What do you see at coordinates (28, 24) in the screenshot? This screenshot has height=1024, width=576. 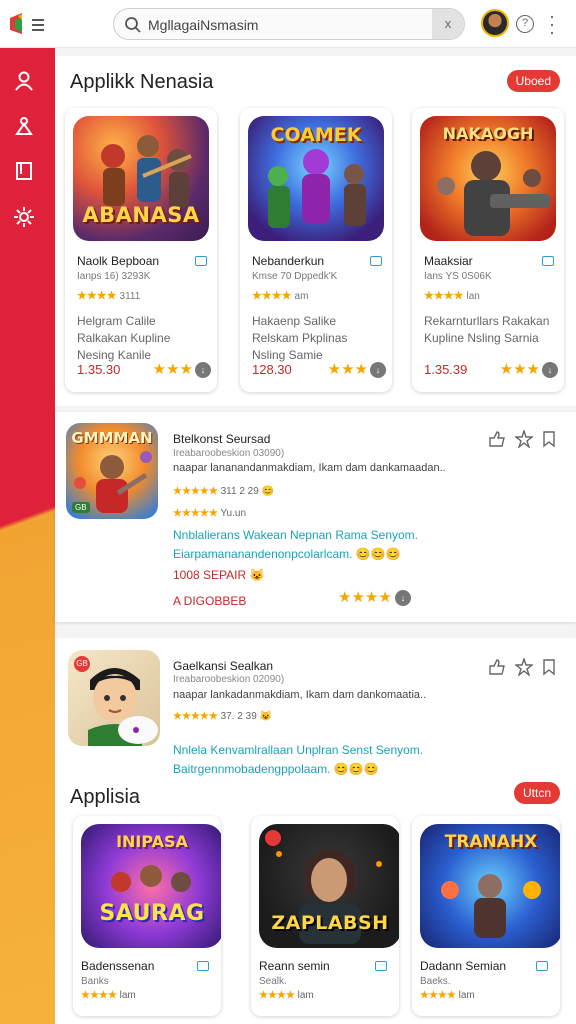 I see `app-logo-icon` at bounding box center [28, 24].